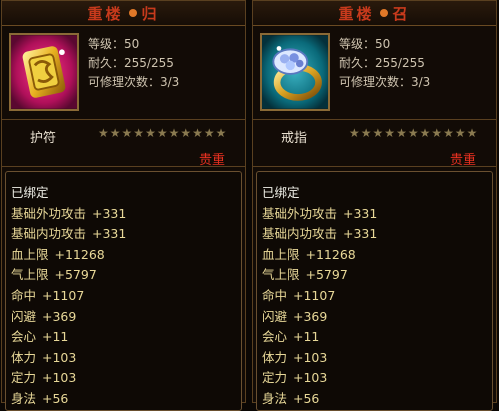  I want to click on item-type: 护符, so click(43, 138).